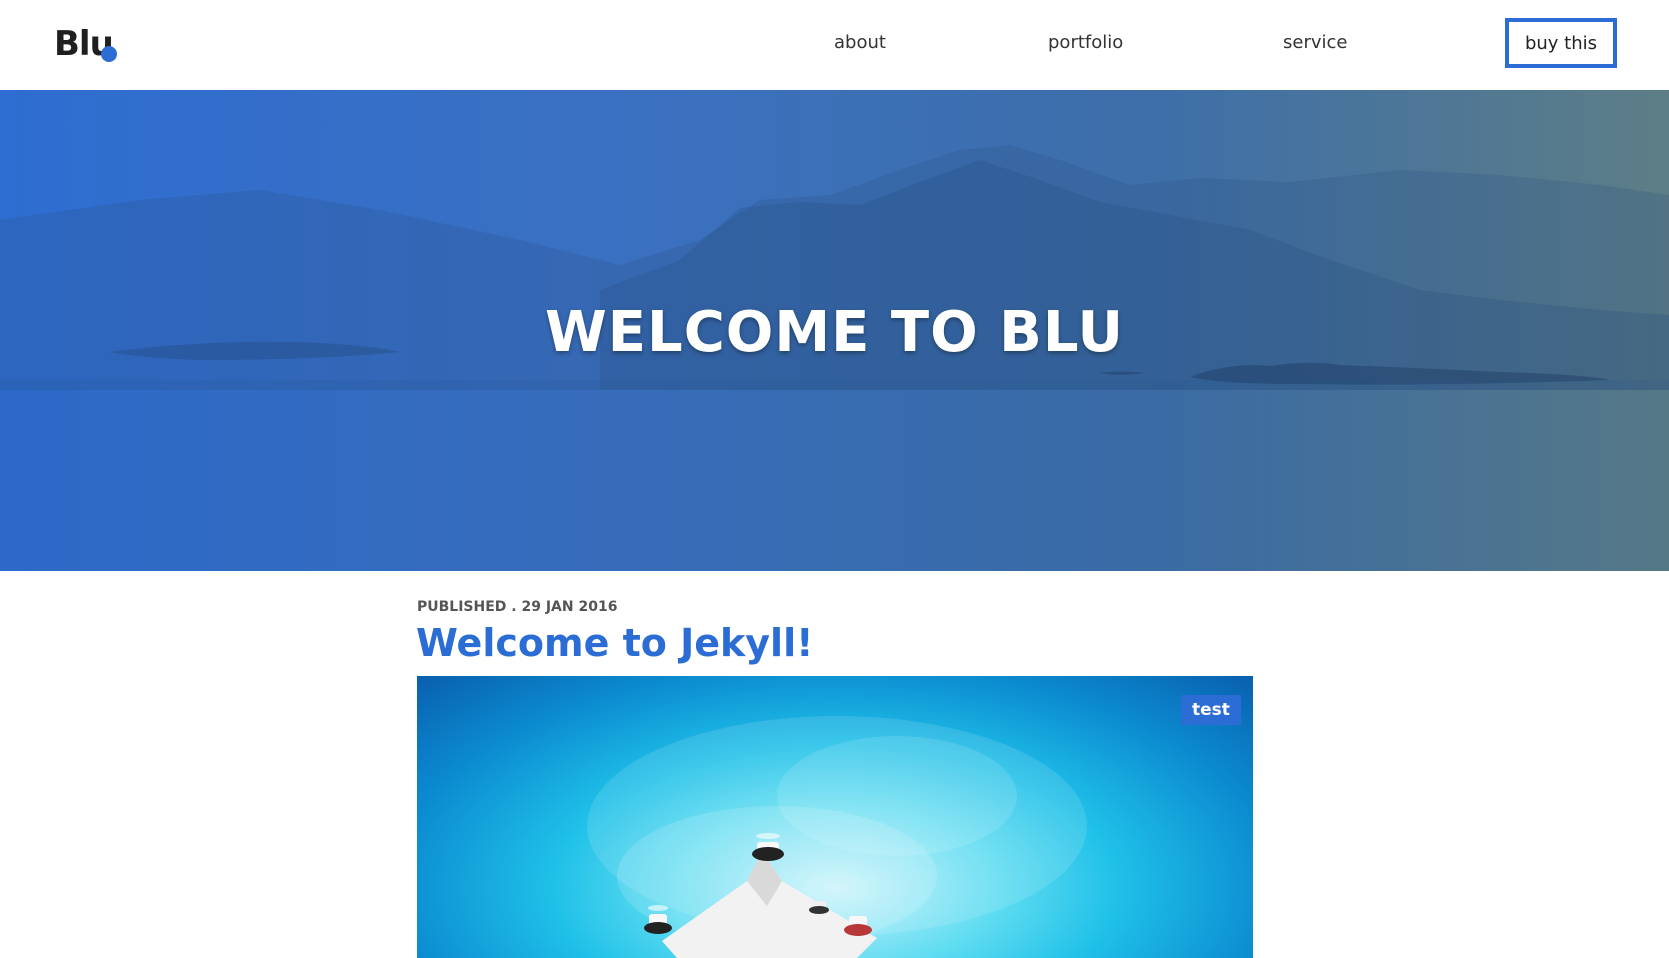 The width and height of the screenshot is (1669, 958). I want to click on post-published-date: PUBLISHED . 29 JAN 2016, so click(517, 607).